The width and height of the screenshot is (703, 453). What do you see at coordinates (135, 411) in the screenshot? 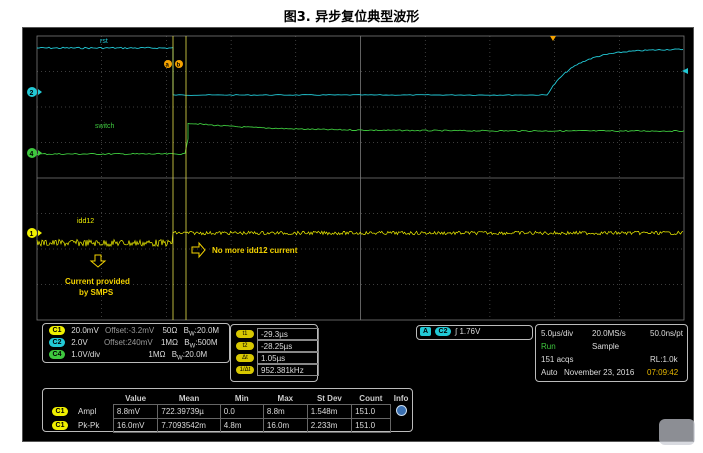
I see `meas1-value: 8.8mV` at bounding box center [135, 411].